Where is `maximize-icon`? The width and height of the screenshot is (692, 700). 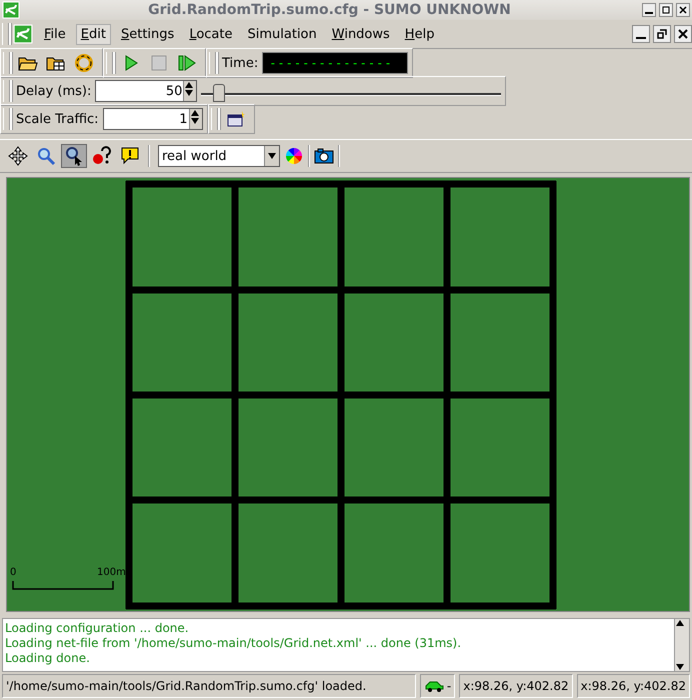
maximize-icon is located at coordinates (666, 10).